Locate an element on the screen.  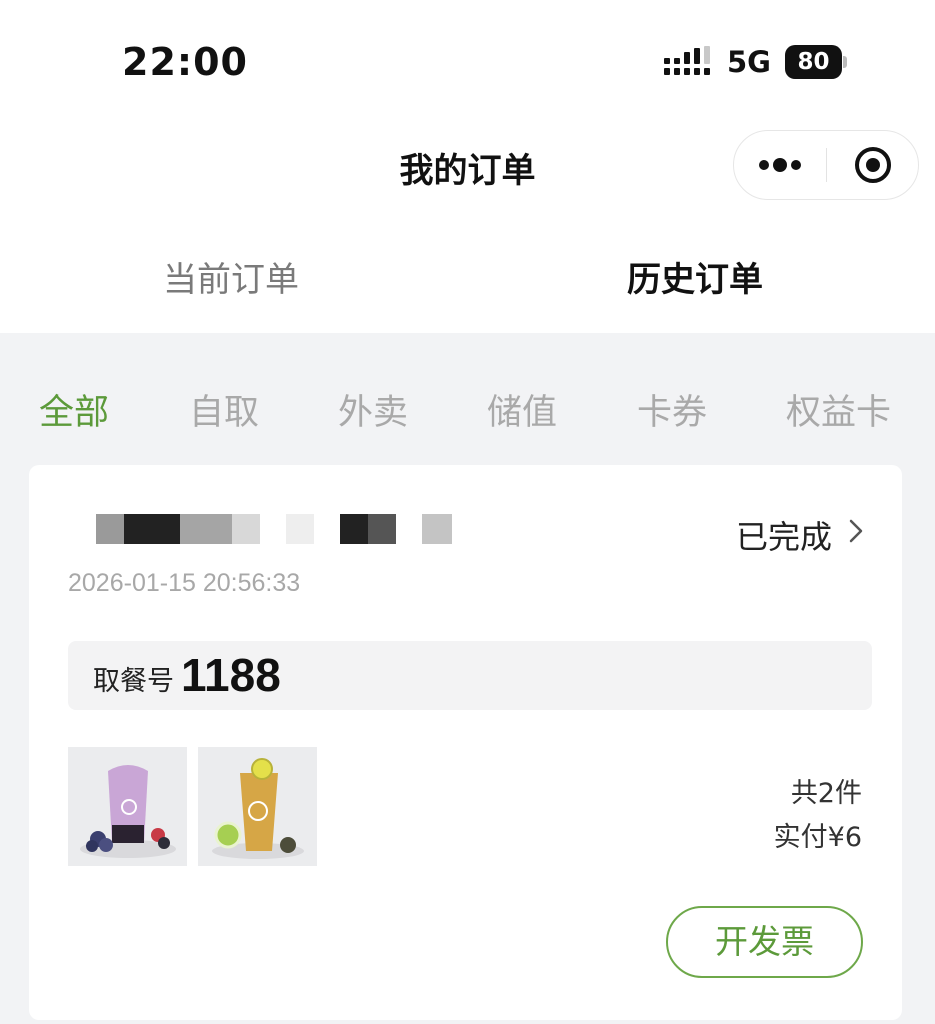
order-type-filters: 全部 自取 外卖 储值 卡券 权益卡 is located at coordinates (467, 409).